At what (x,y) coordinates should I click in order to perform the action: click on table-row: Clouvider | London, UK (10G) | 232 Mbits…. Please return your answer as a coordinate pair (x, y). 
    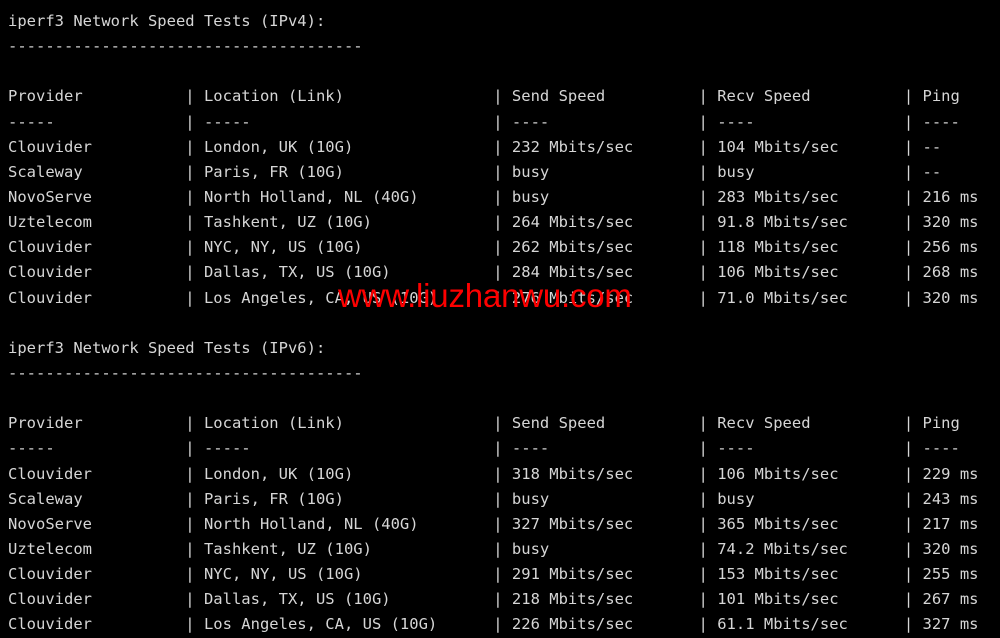
    Looking at the image, I should click on (475, 146).